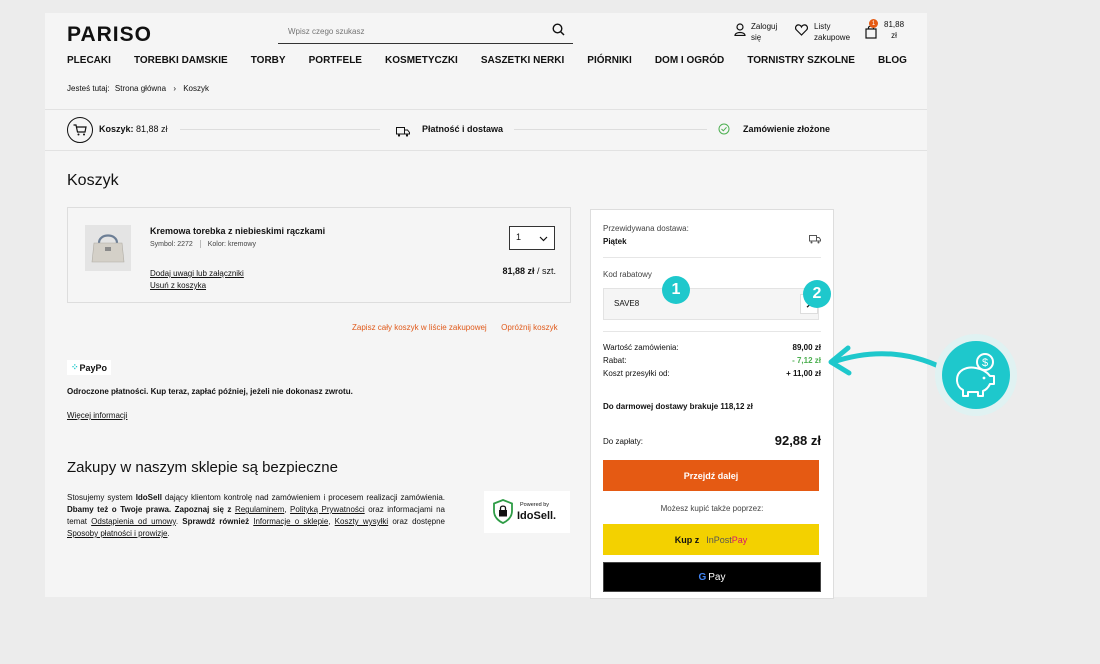  What do you see at coordinates (689, 60) in the screenshot?
I see `nav-item-dom: DOM I OGRÓD` at bounding box center [689, 60].